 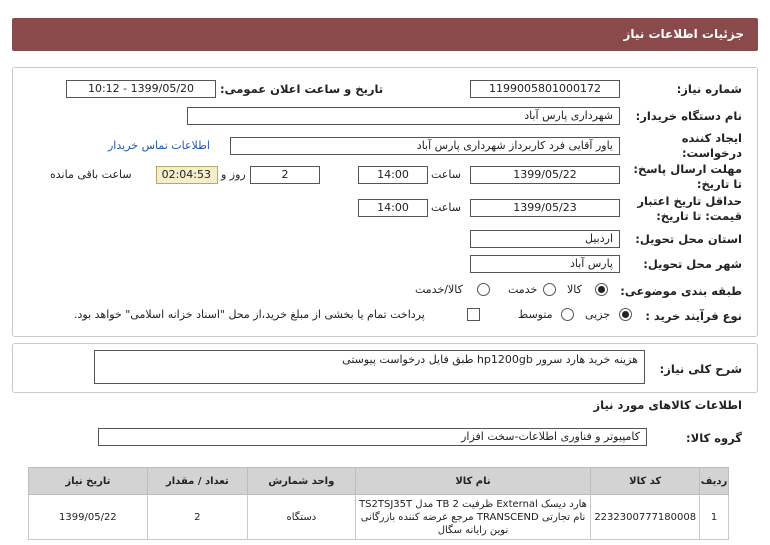 I want to click on page-title: جزئیات اطلاعات نیاز, so click(x=683, y=34).